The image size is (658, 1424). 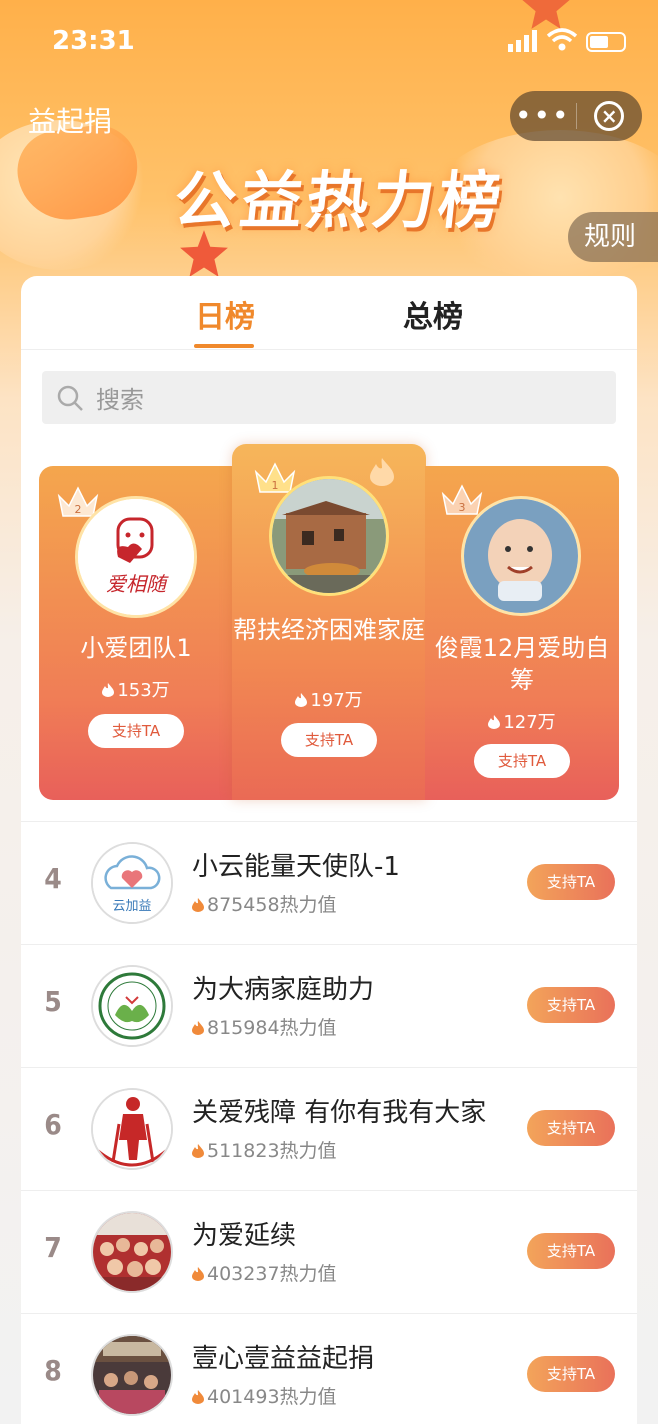 I want to click on avatar: 爱相随, so click(x=136, y=557).